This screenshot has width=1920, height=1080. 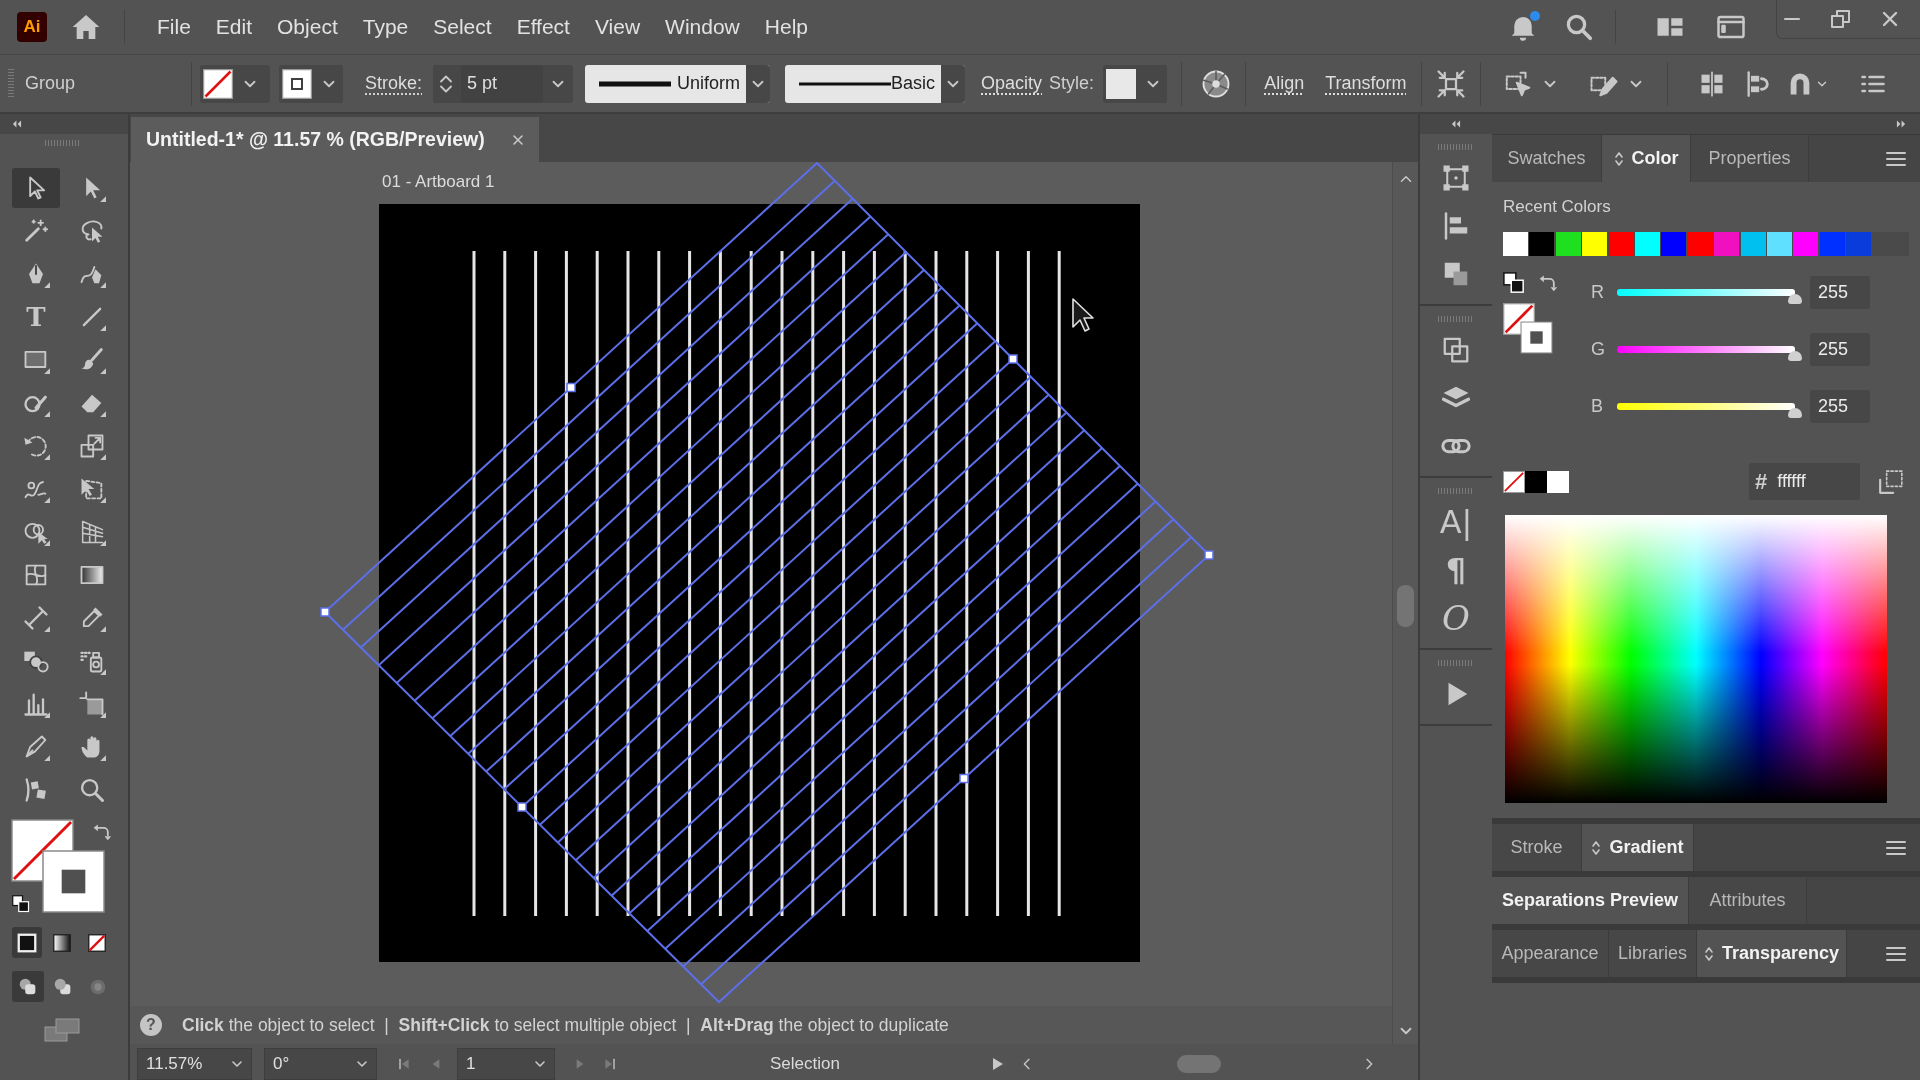 I want to click on none-swatch-icon, so click(x=1514, y=481).